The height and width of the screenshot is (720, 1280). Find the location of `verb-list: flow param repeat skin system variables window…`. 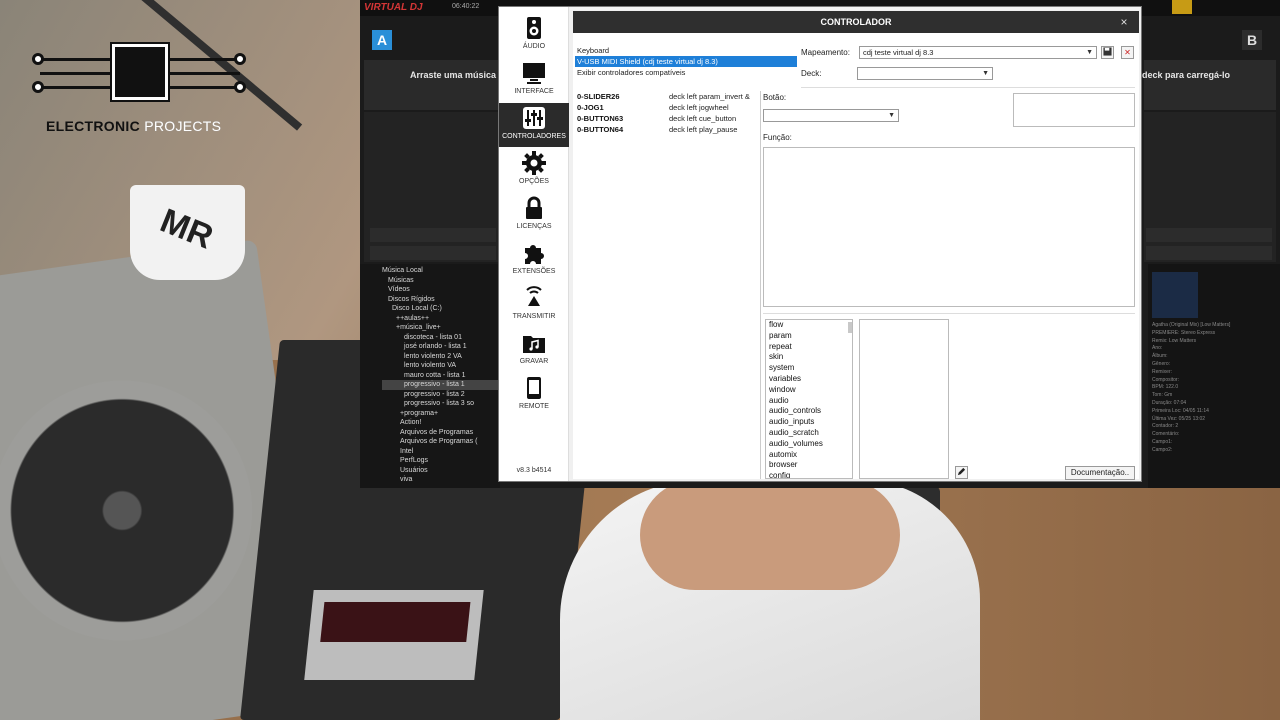

verb-list: flow param repeat skin system variables window… is located at coordinates (809, 399).